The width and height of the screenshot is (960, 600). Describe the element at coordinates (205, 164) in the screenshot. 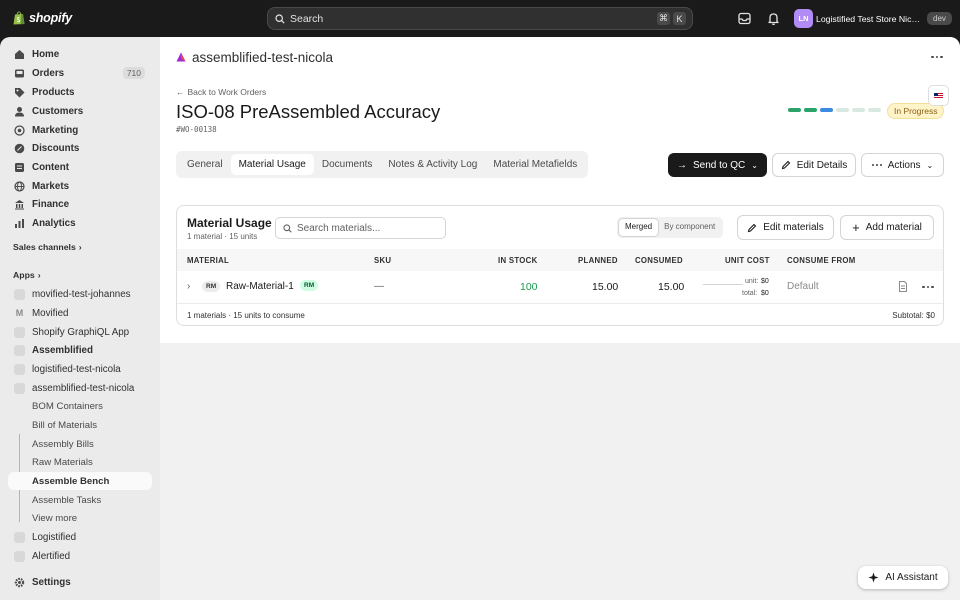

I see `tab-general: General` at that location.